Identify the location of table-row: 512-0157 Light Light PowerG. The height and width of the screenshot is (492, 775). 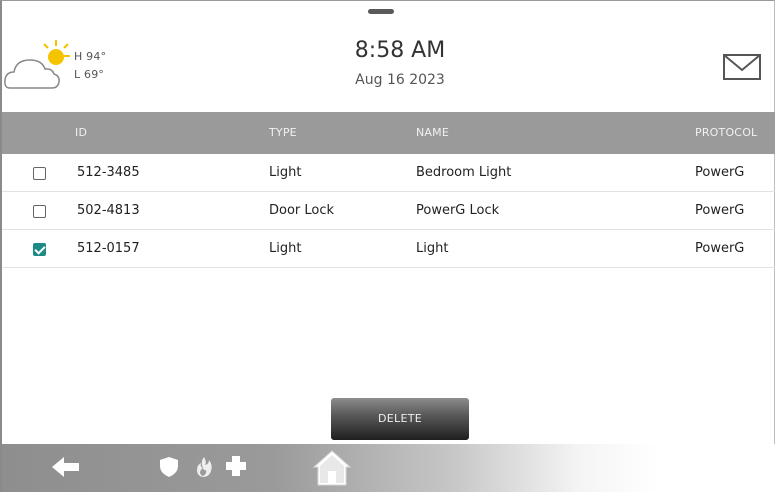
(388, 249).